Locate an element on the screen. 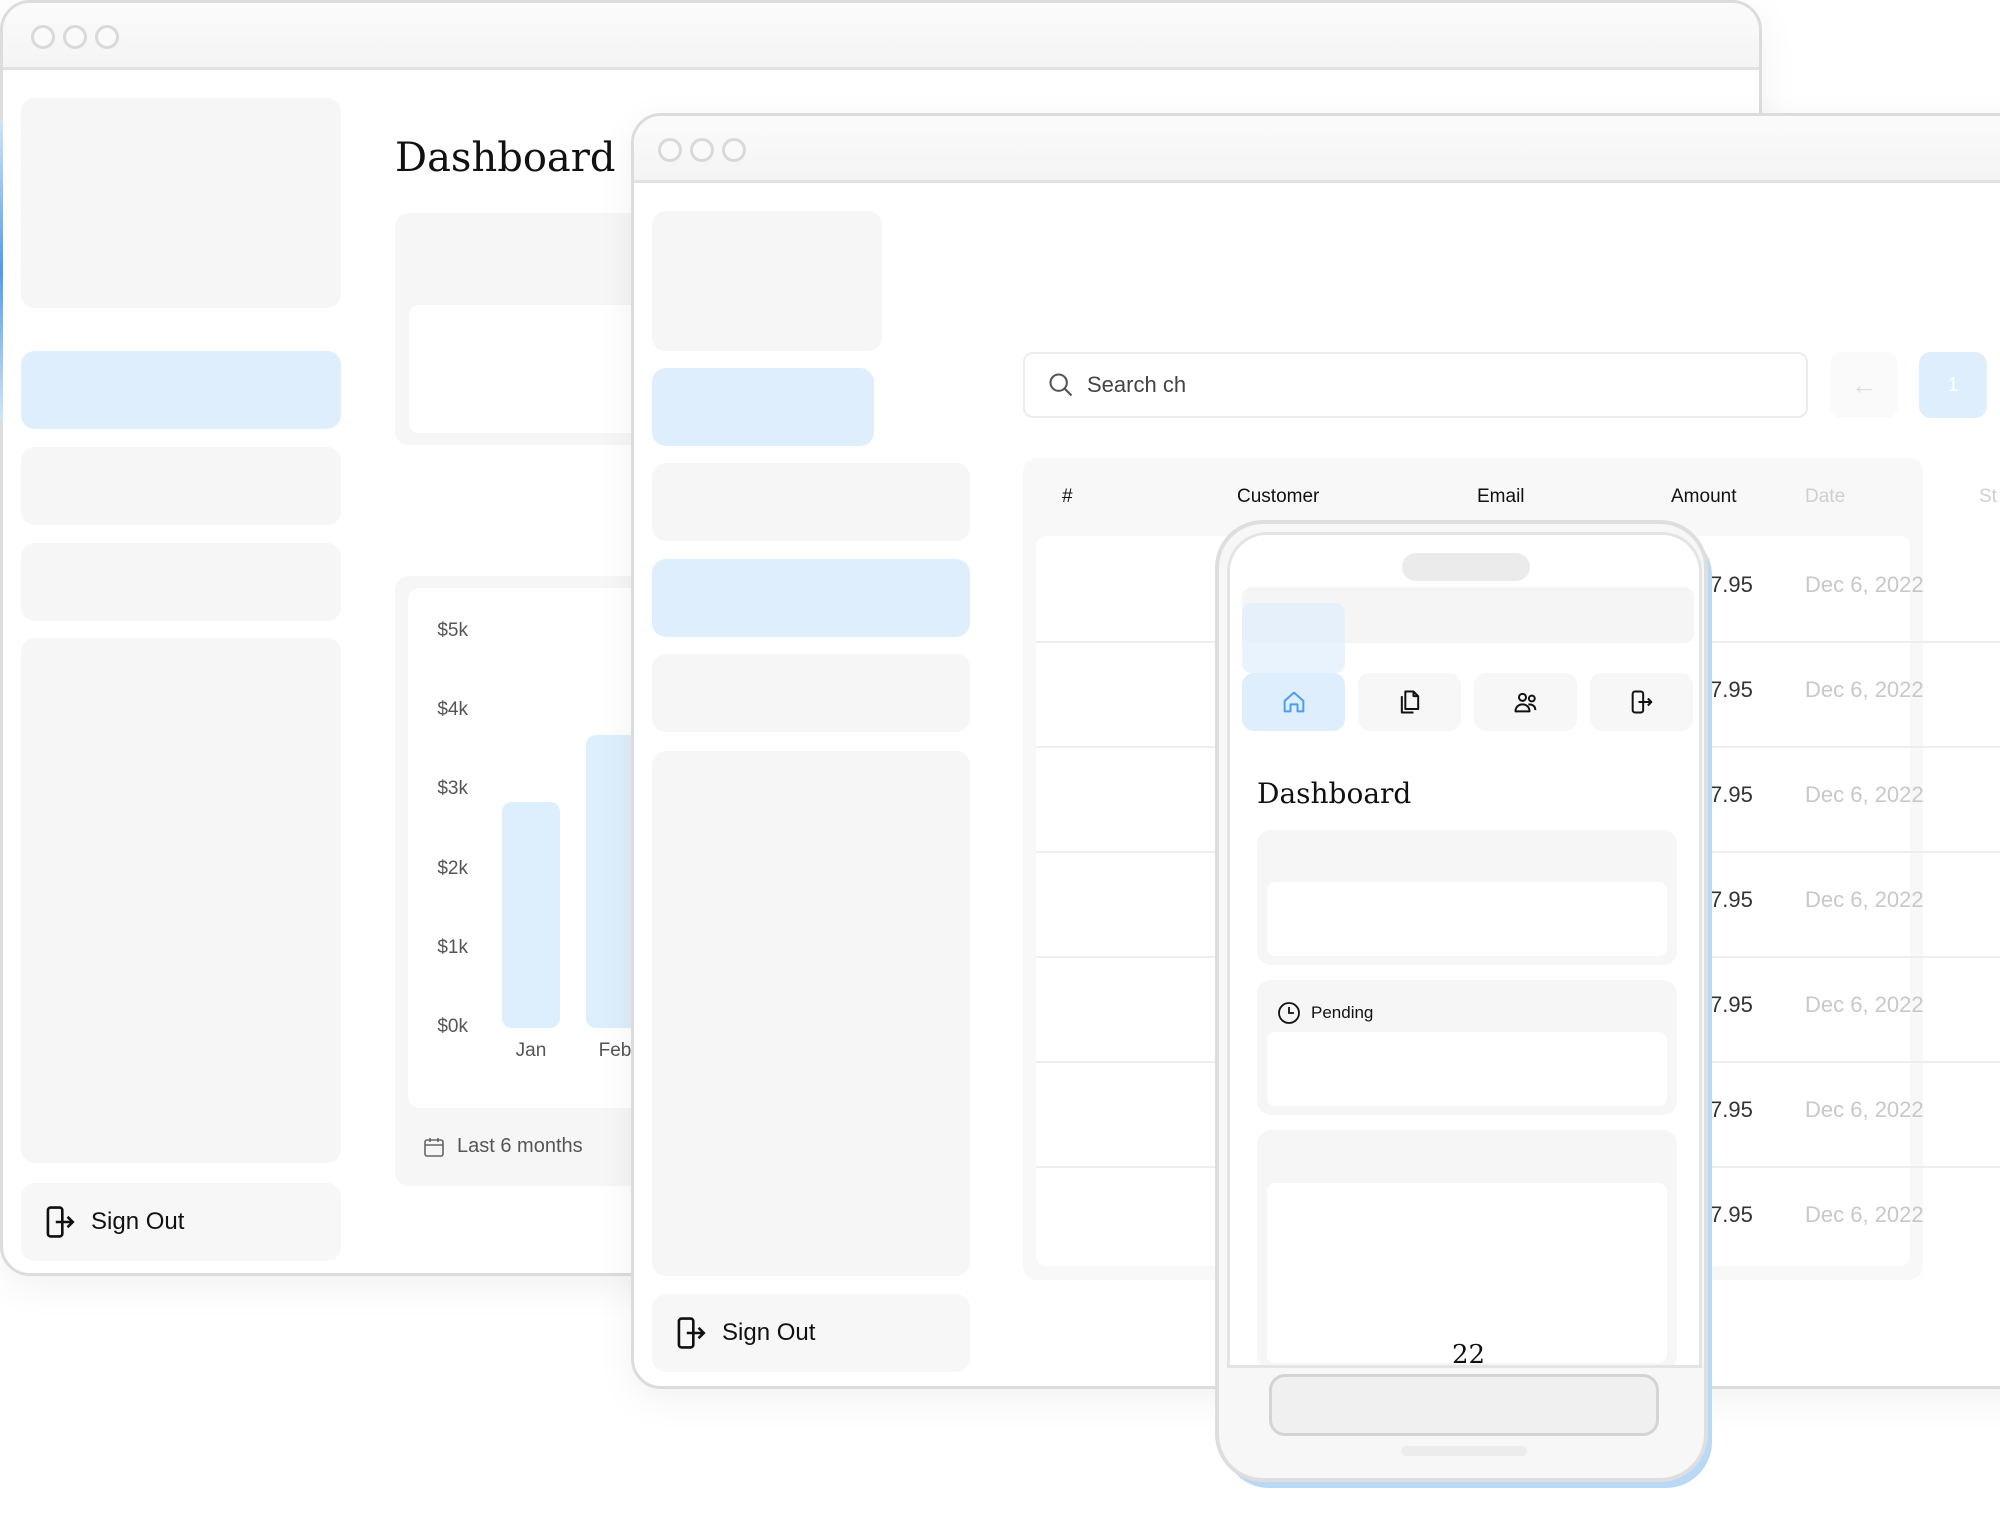  users-icon is located at coordinates (1525, 702).